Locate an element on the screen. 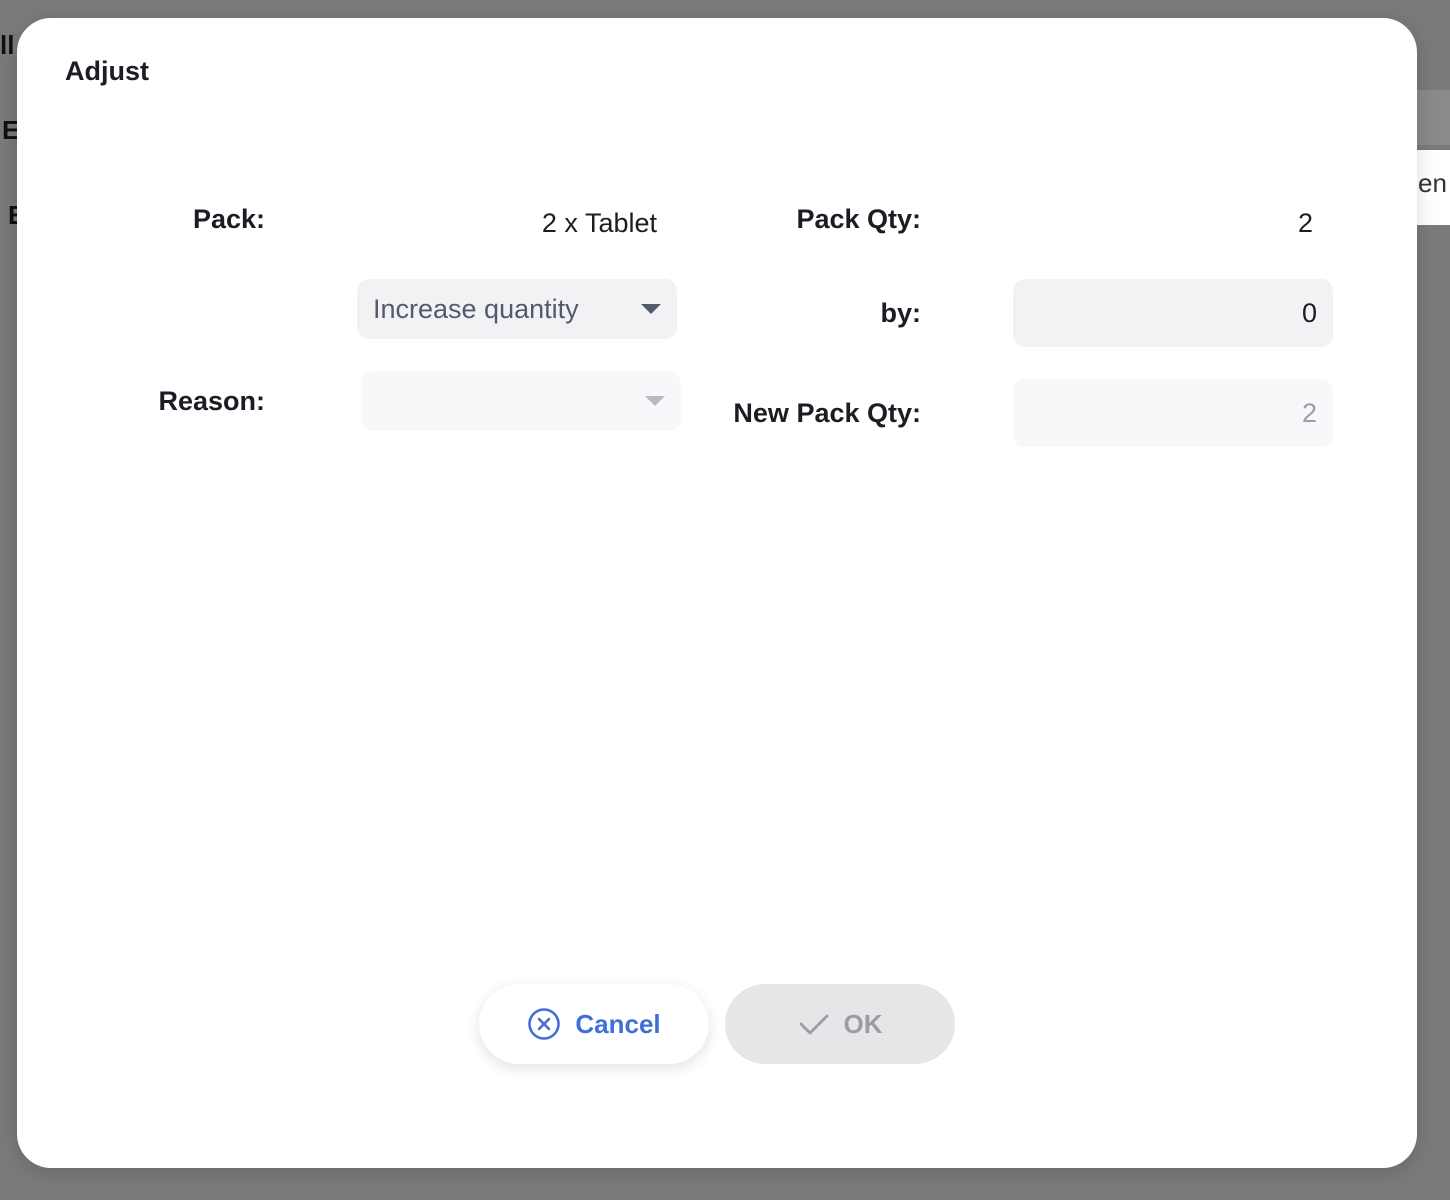 This screenshot has width=1450, height=1200. reason-label: Reason: is located at coordinates (211, 401).